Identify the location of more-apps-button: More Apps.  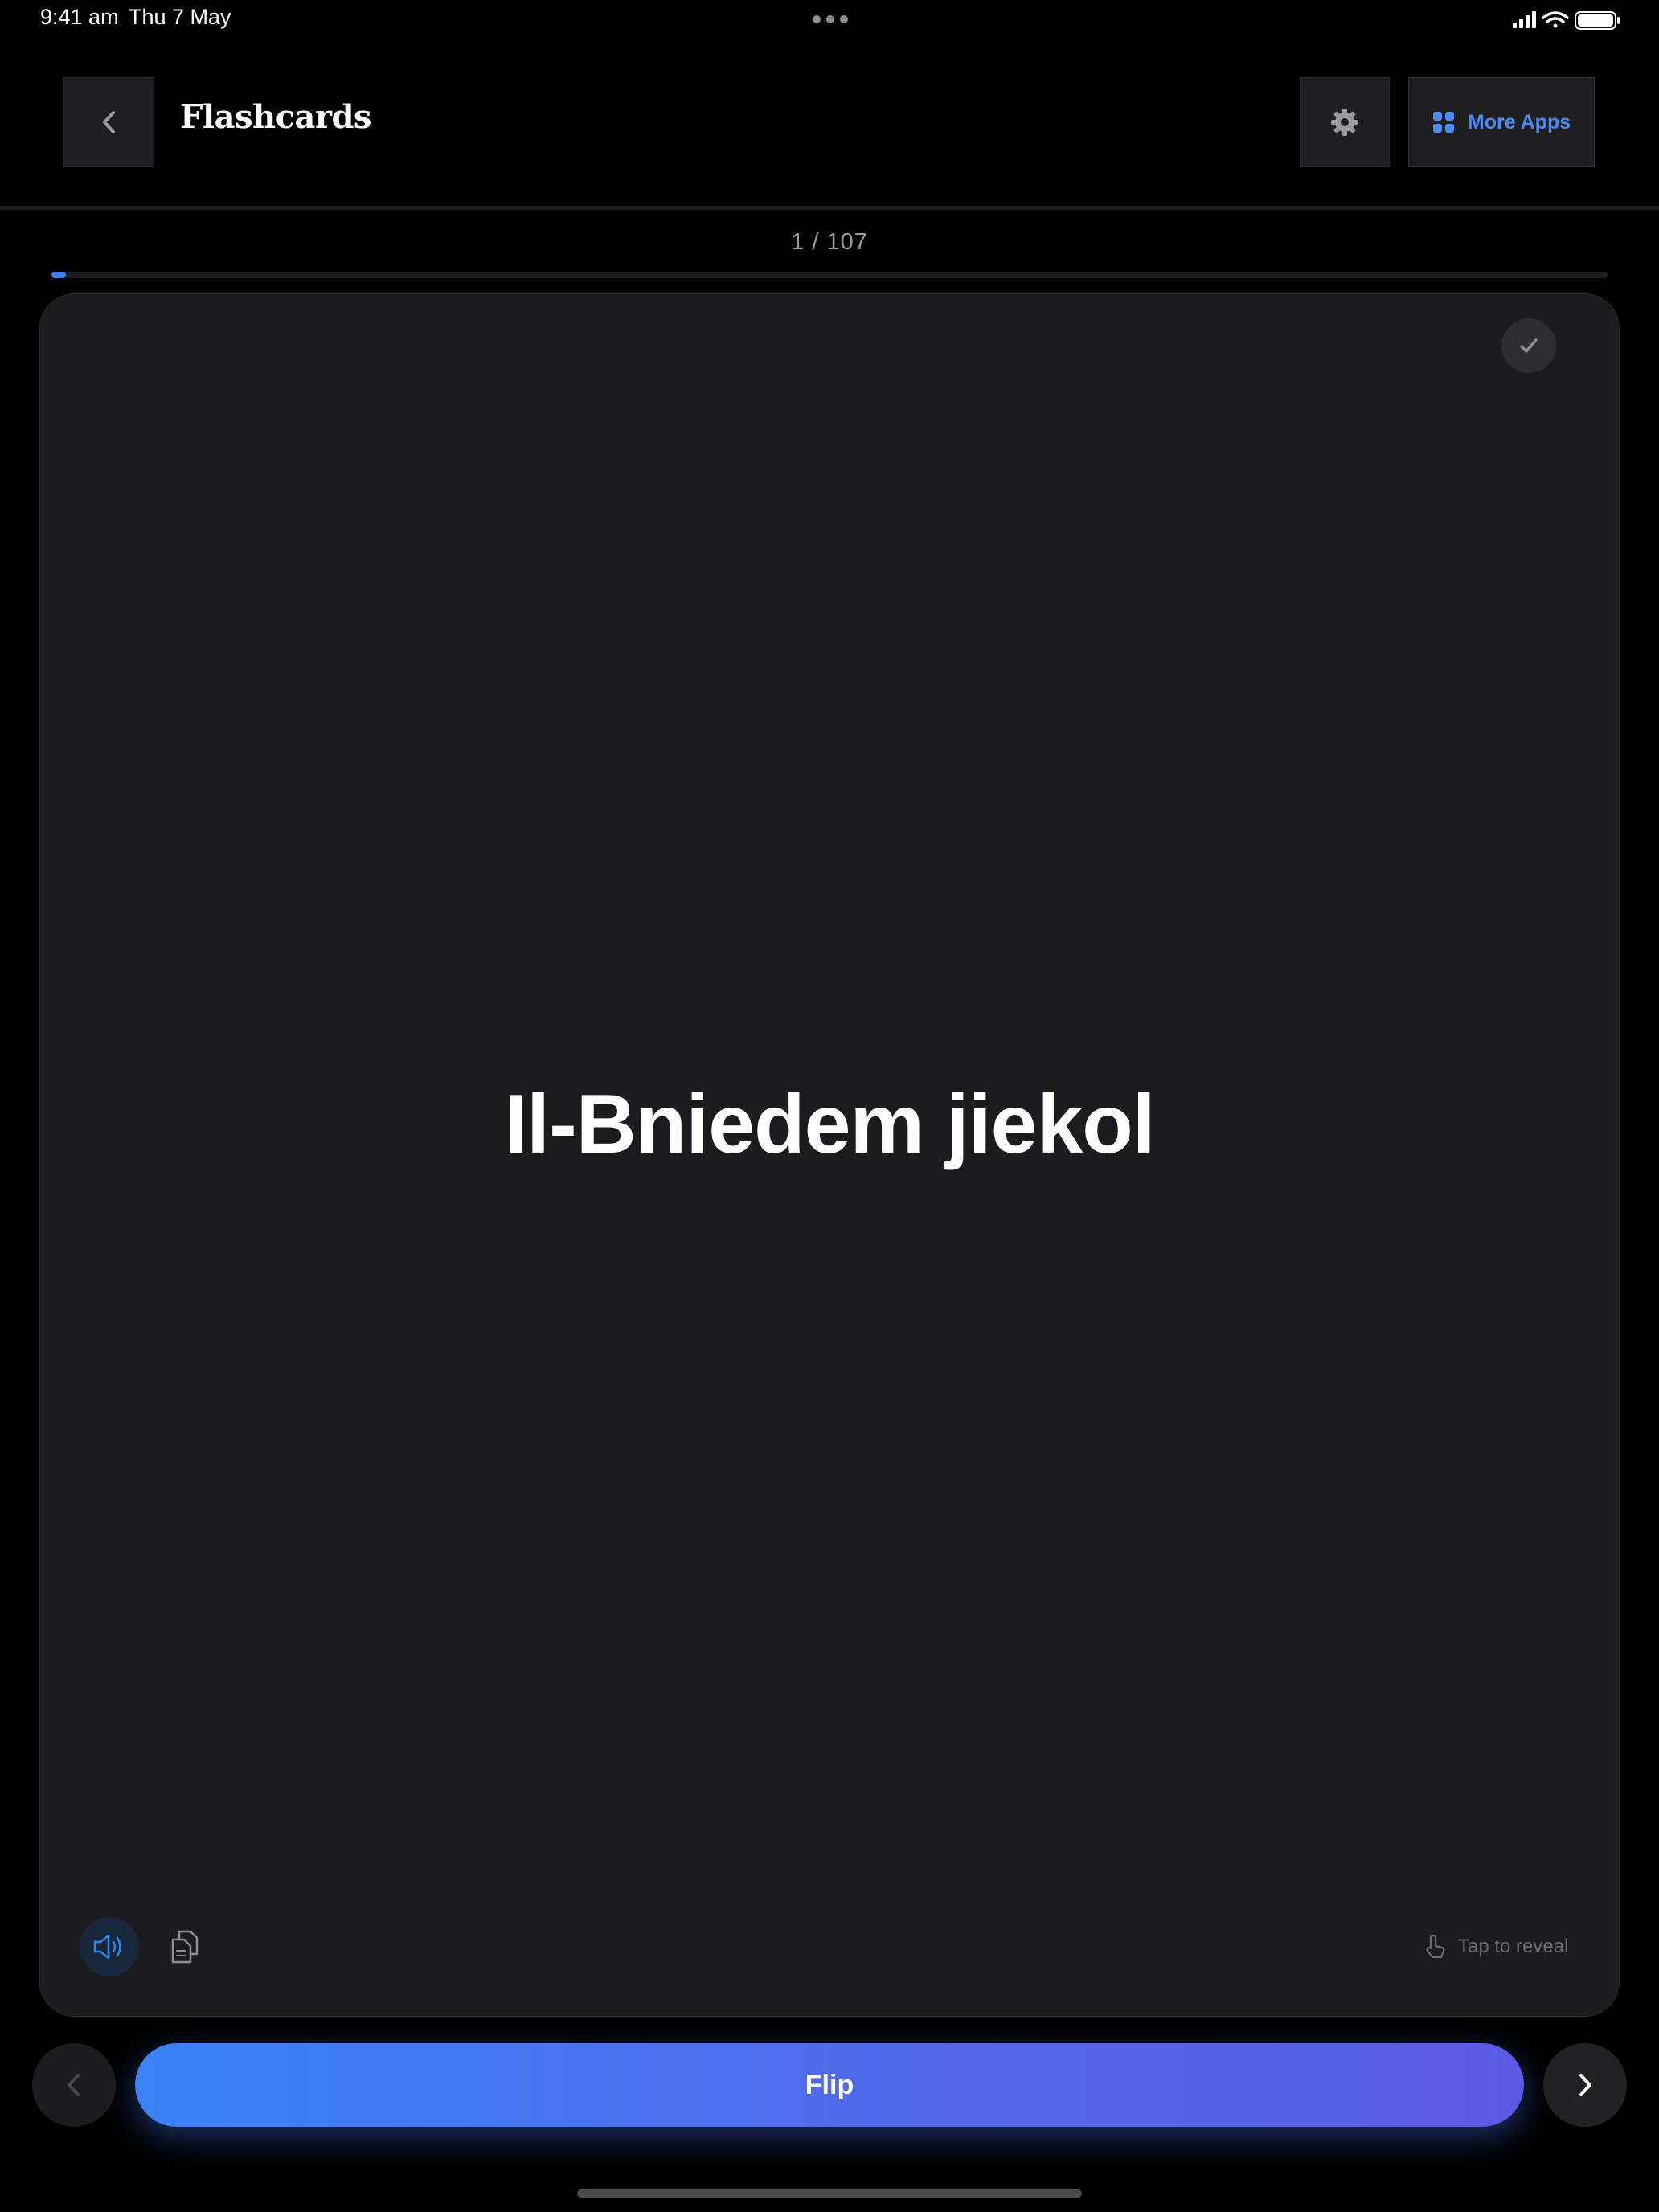
(1501, 122).